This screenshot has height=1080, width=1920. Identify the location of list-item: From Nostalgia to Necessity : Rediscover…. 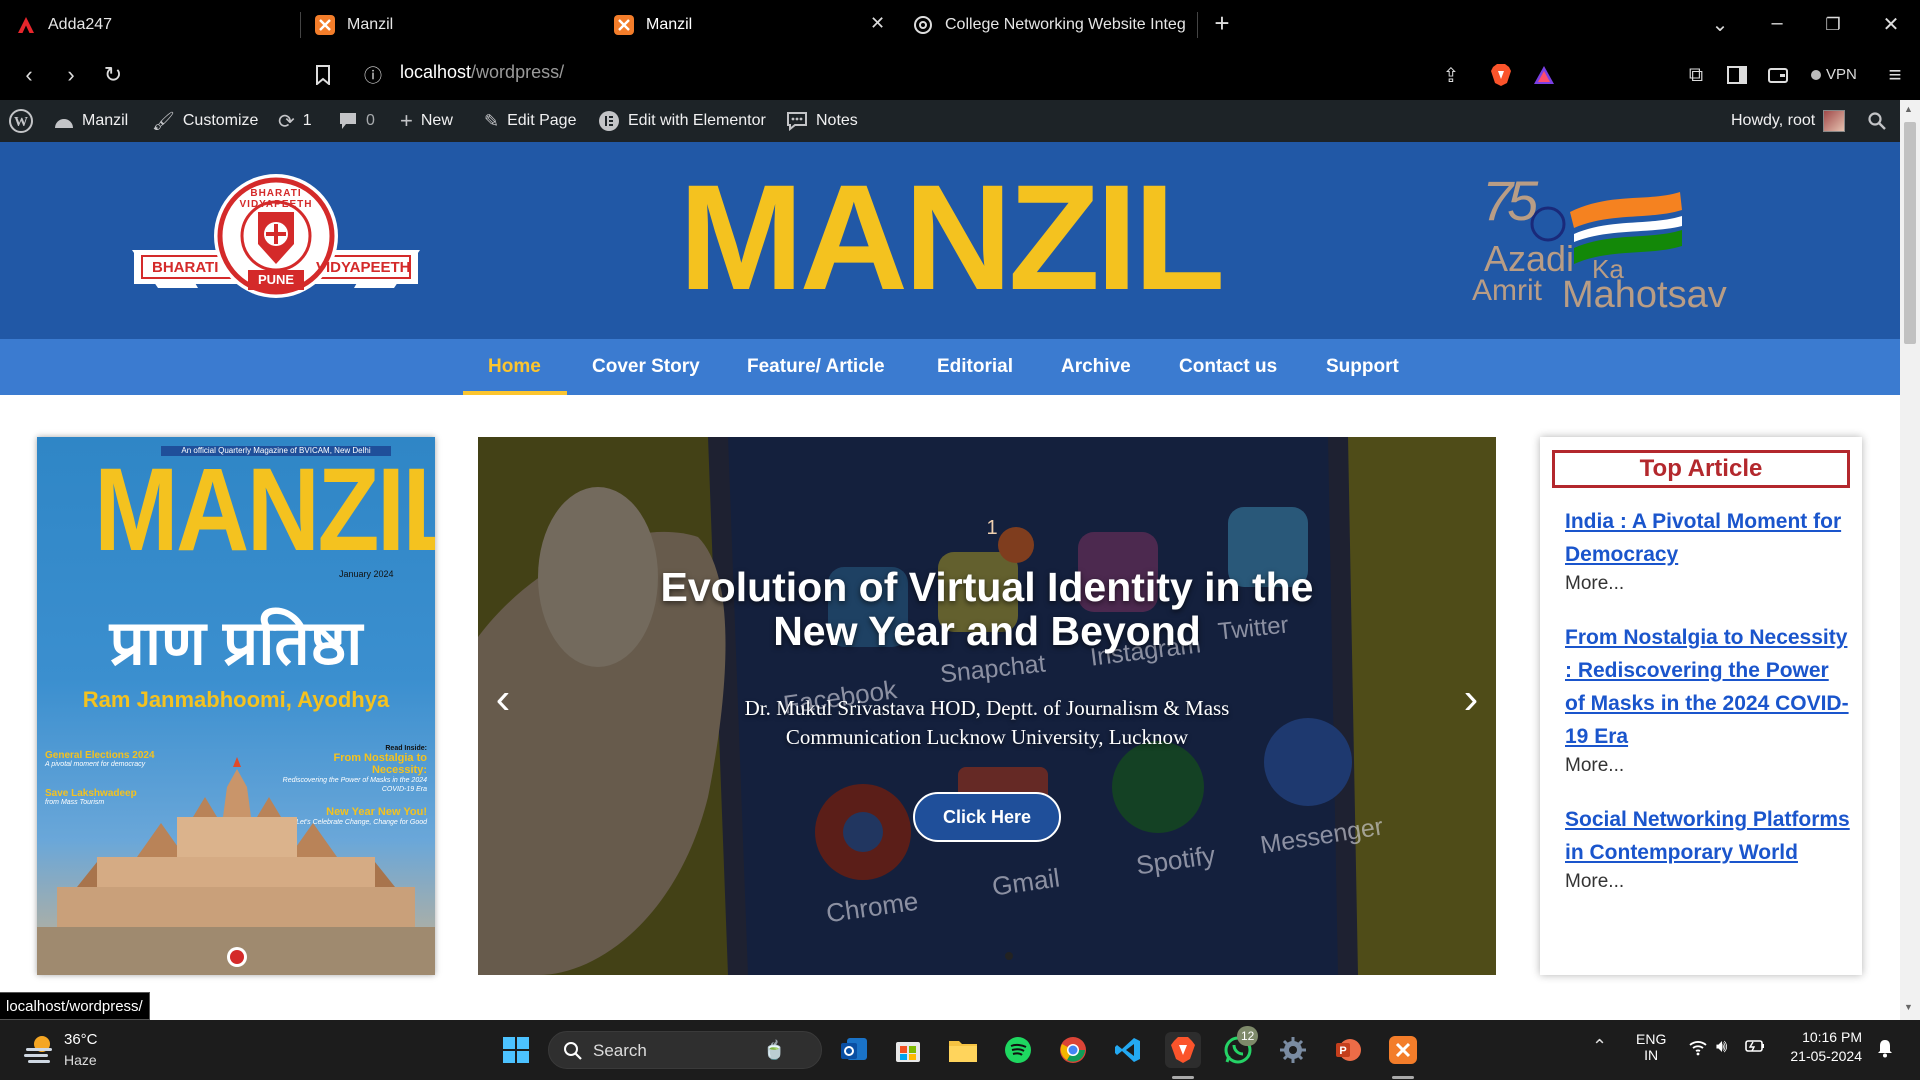
(1707, 699).